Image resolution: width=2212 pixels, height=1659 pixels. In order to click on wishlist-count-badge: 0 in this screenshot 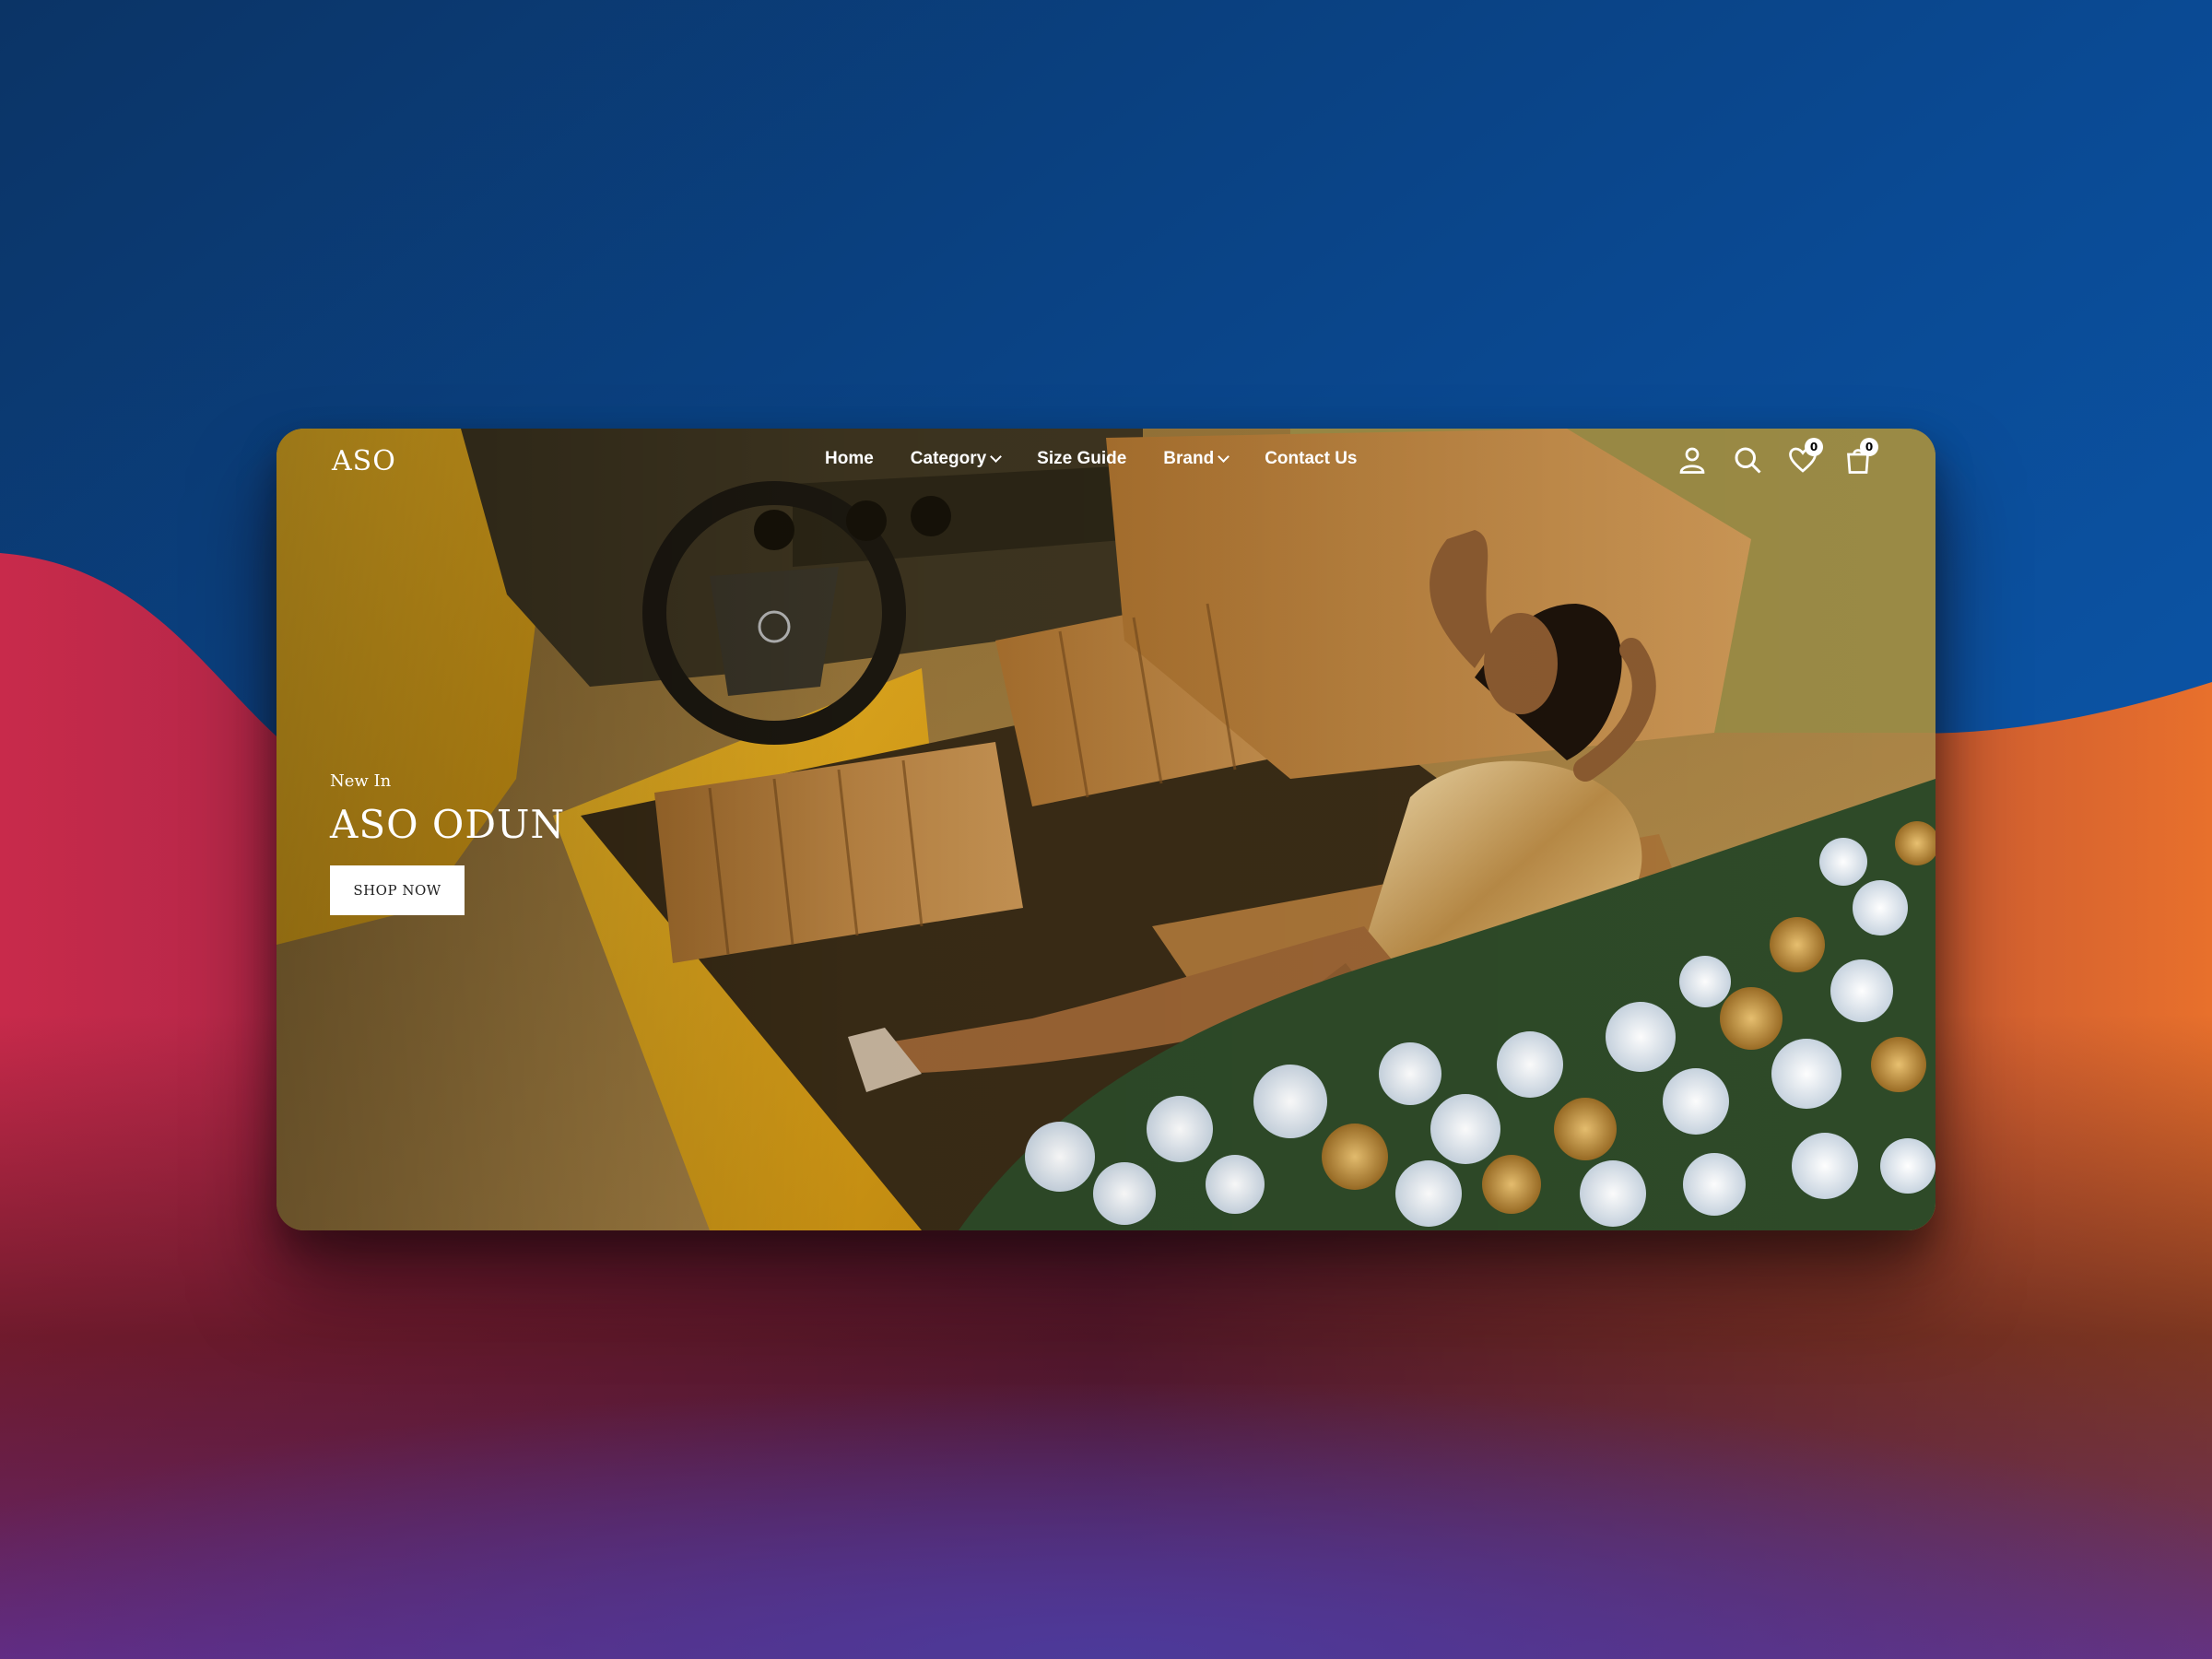, I will do `click(1814, 447)`.